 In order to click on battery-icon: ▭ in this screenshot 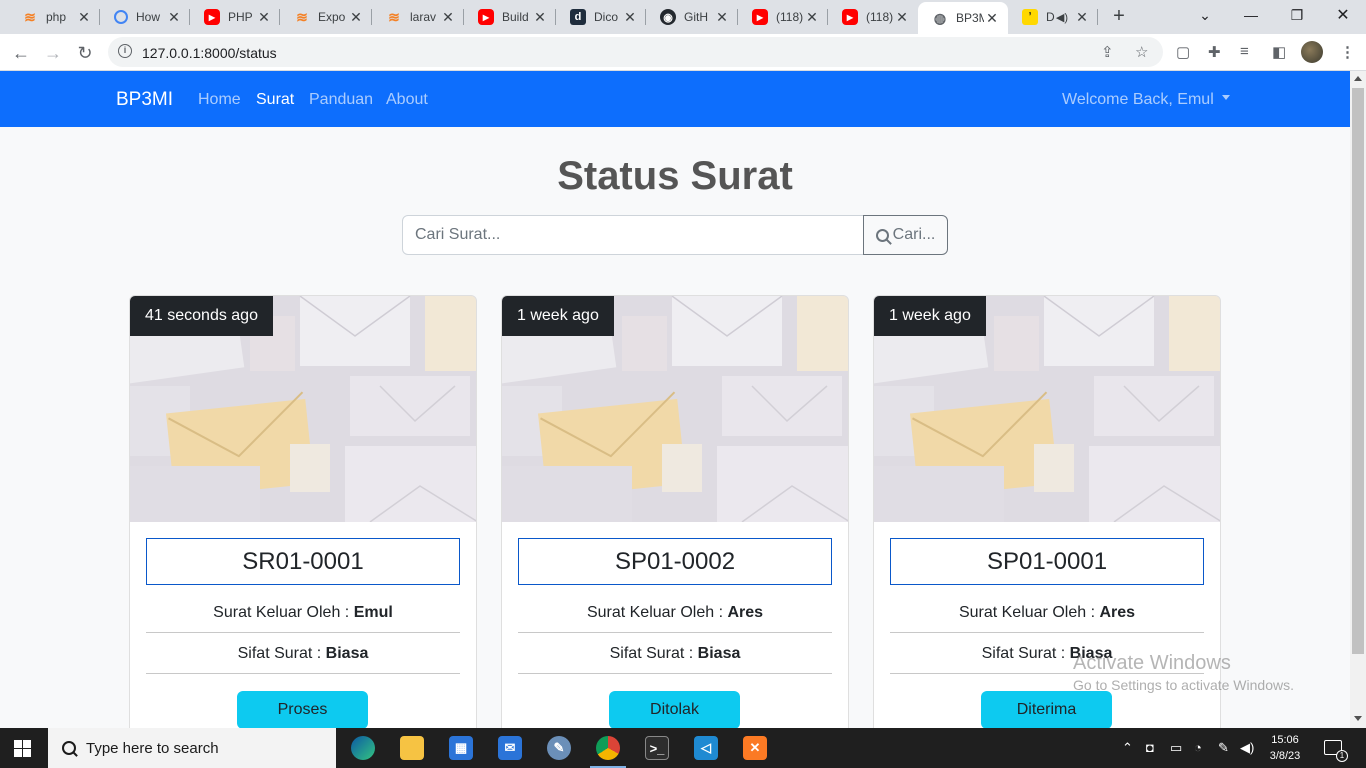, I will do `click(1176, 748)`.